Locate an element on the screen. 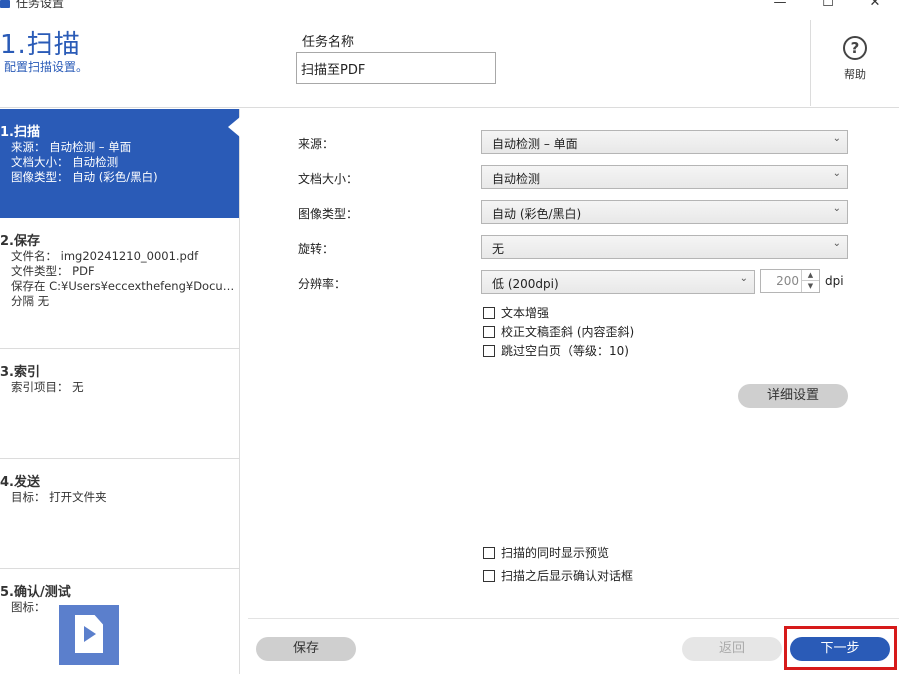 The image size is (899, 674). close-button: ✕ is located at coordinates (875, 5).